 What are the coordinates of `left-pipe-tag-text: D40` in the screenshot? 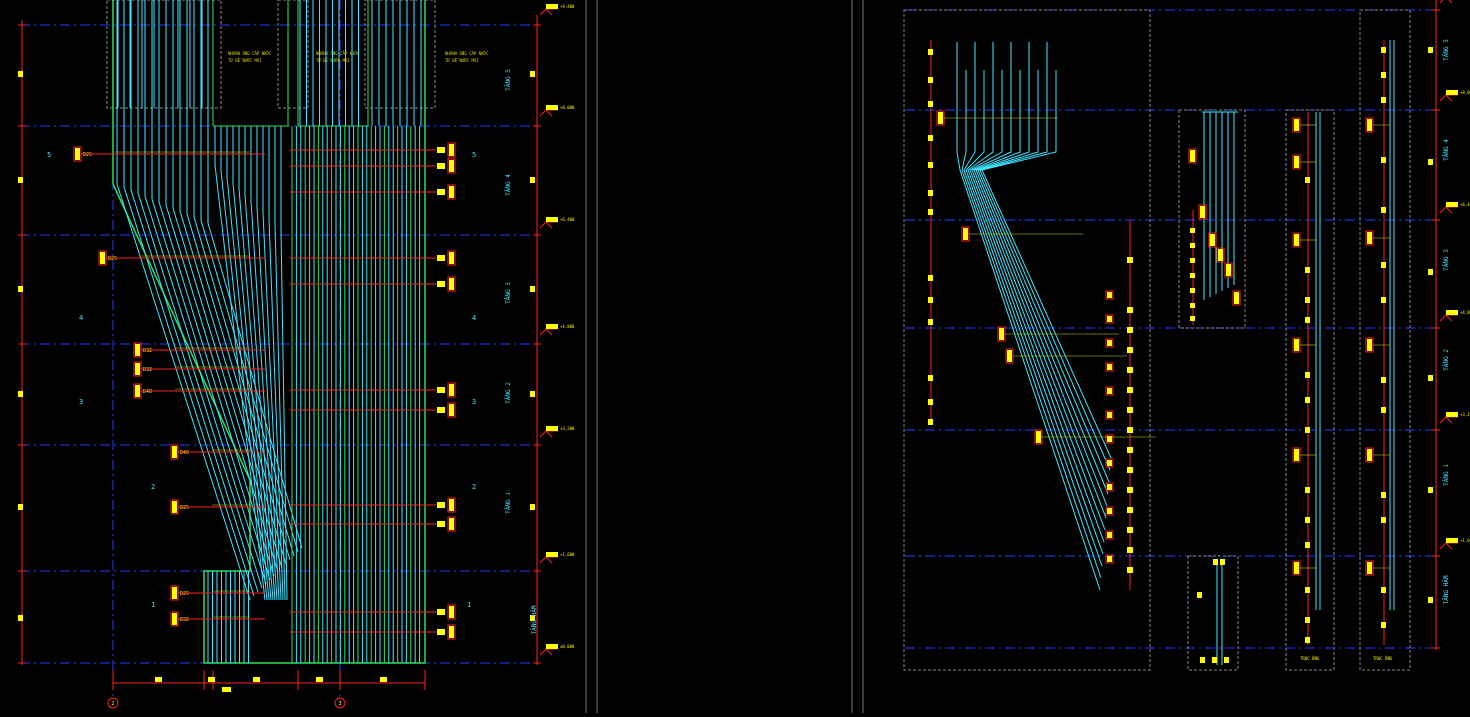 It's located at (147, 392).